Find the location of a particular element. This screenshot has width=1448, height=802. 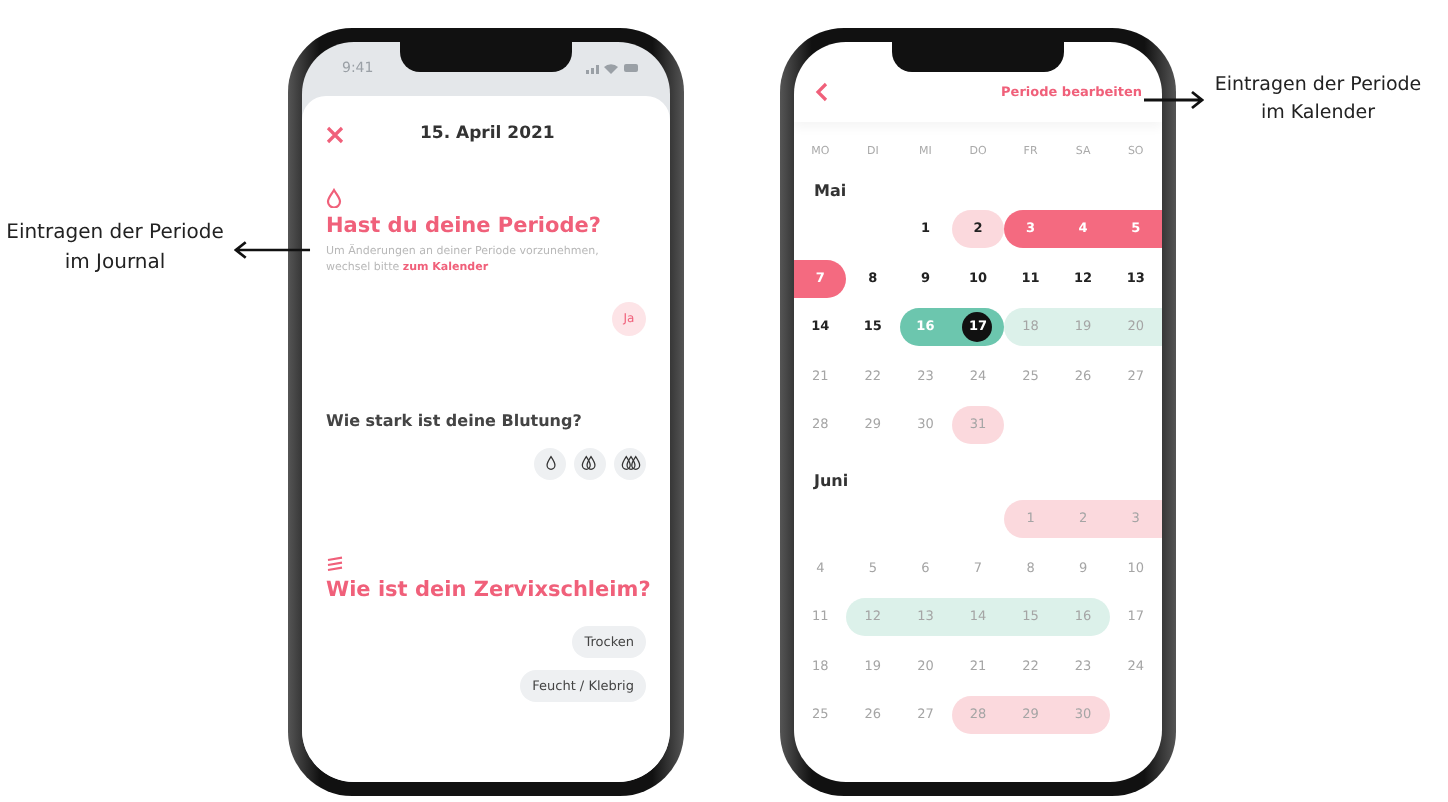

month-label: Mai is located at coordinates (830, 192).